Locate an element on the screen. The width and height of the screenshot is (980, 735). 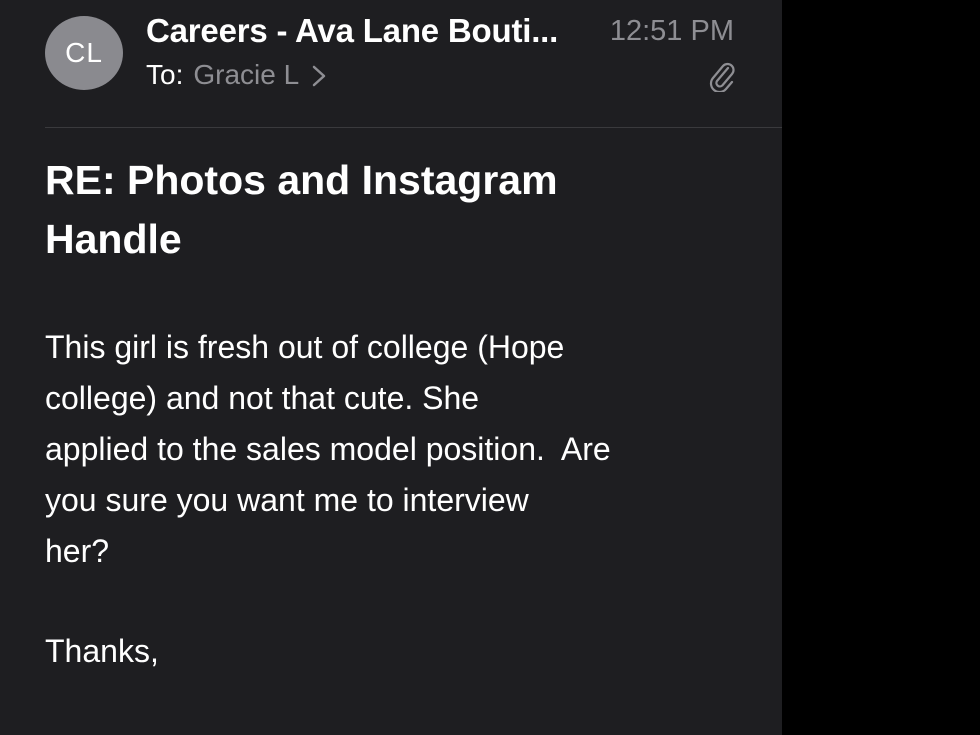
chevron-right-icon is located at coordinates (319, 75).